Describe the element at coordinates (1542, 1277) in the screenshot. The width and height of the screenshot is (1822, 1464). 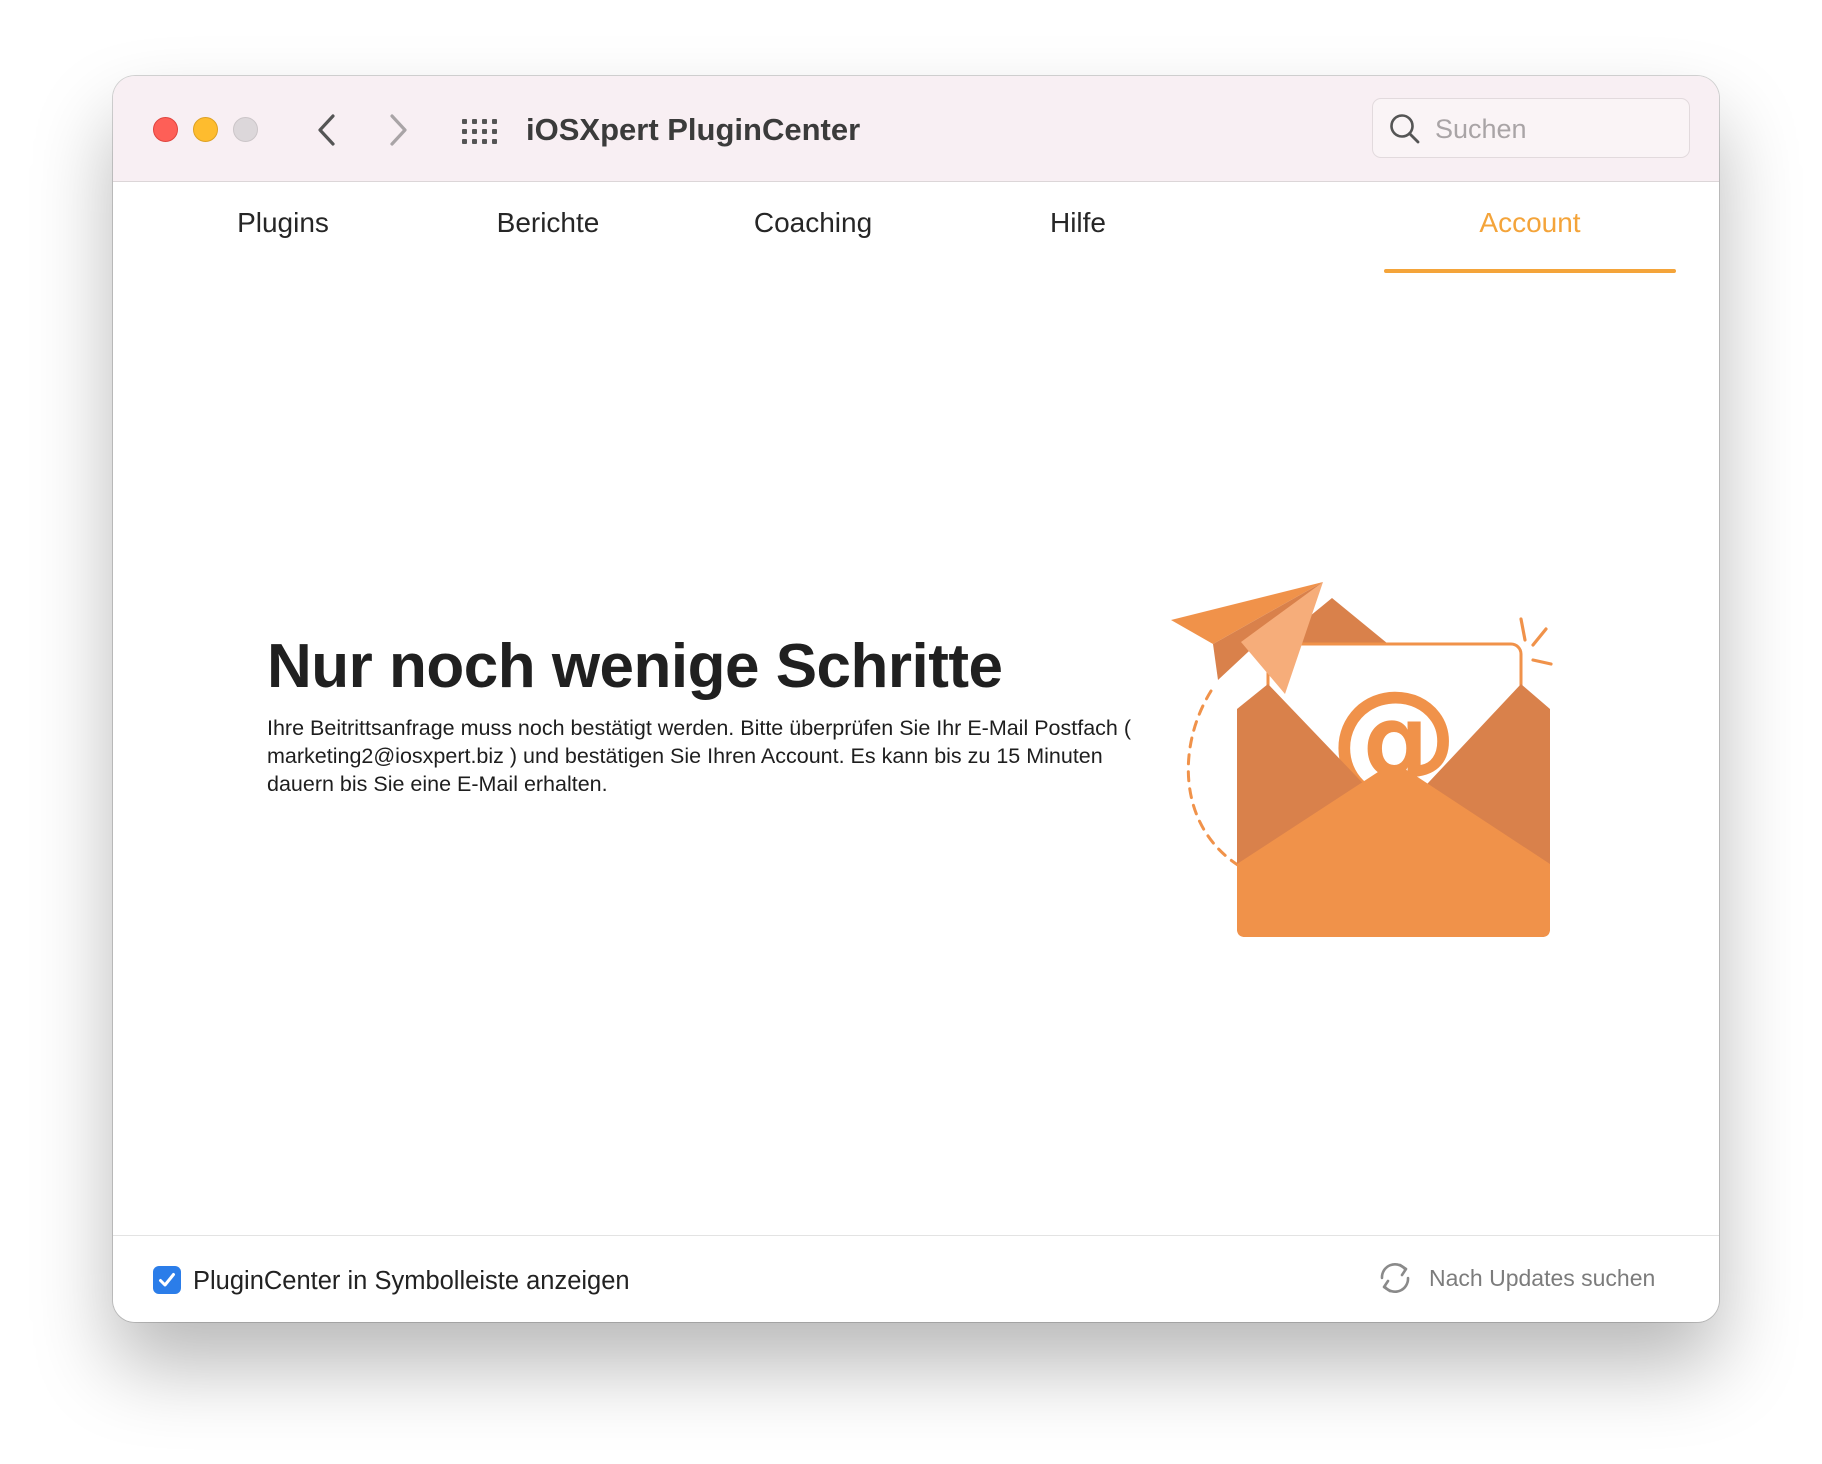
I see `check-updates-label: Nach Updates suchen` at that location.